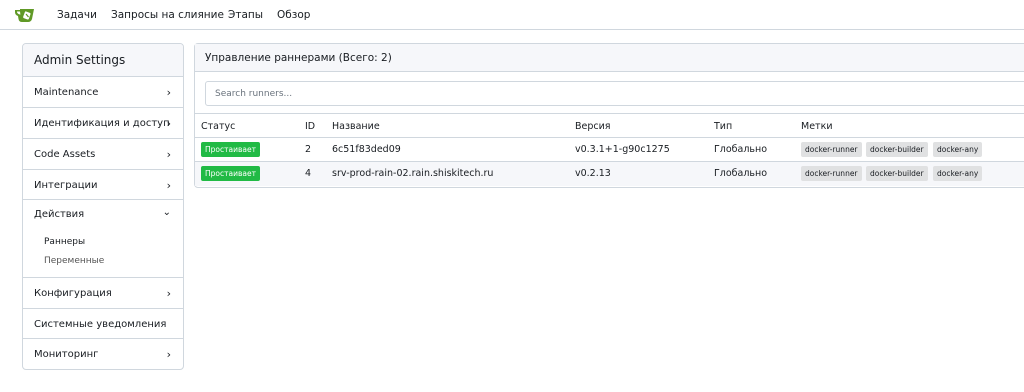 The image size is (1024, 392). What do you see at coordinates (66, 92) in the screenshot?
I see `sidebar-item-label: Maintenance` at bounding box center [66, 92].